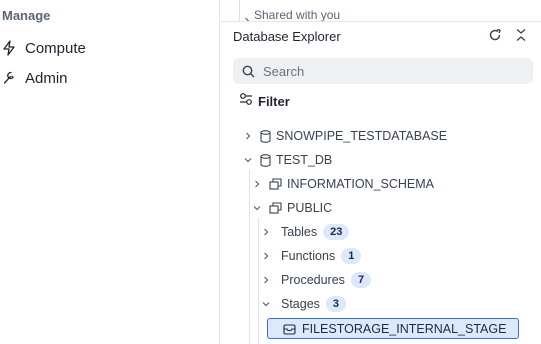 This screenshot has width=541, height=344. What do you see at coordinates (300, 304) in the screenshot?
I see `tree-item-label: Stages` at bounding box center [300, 304].